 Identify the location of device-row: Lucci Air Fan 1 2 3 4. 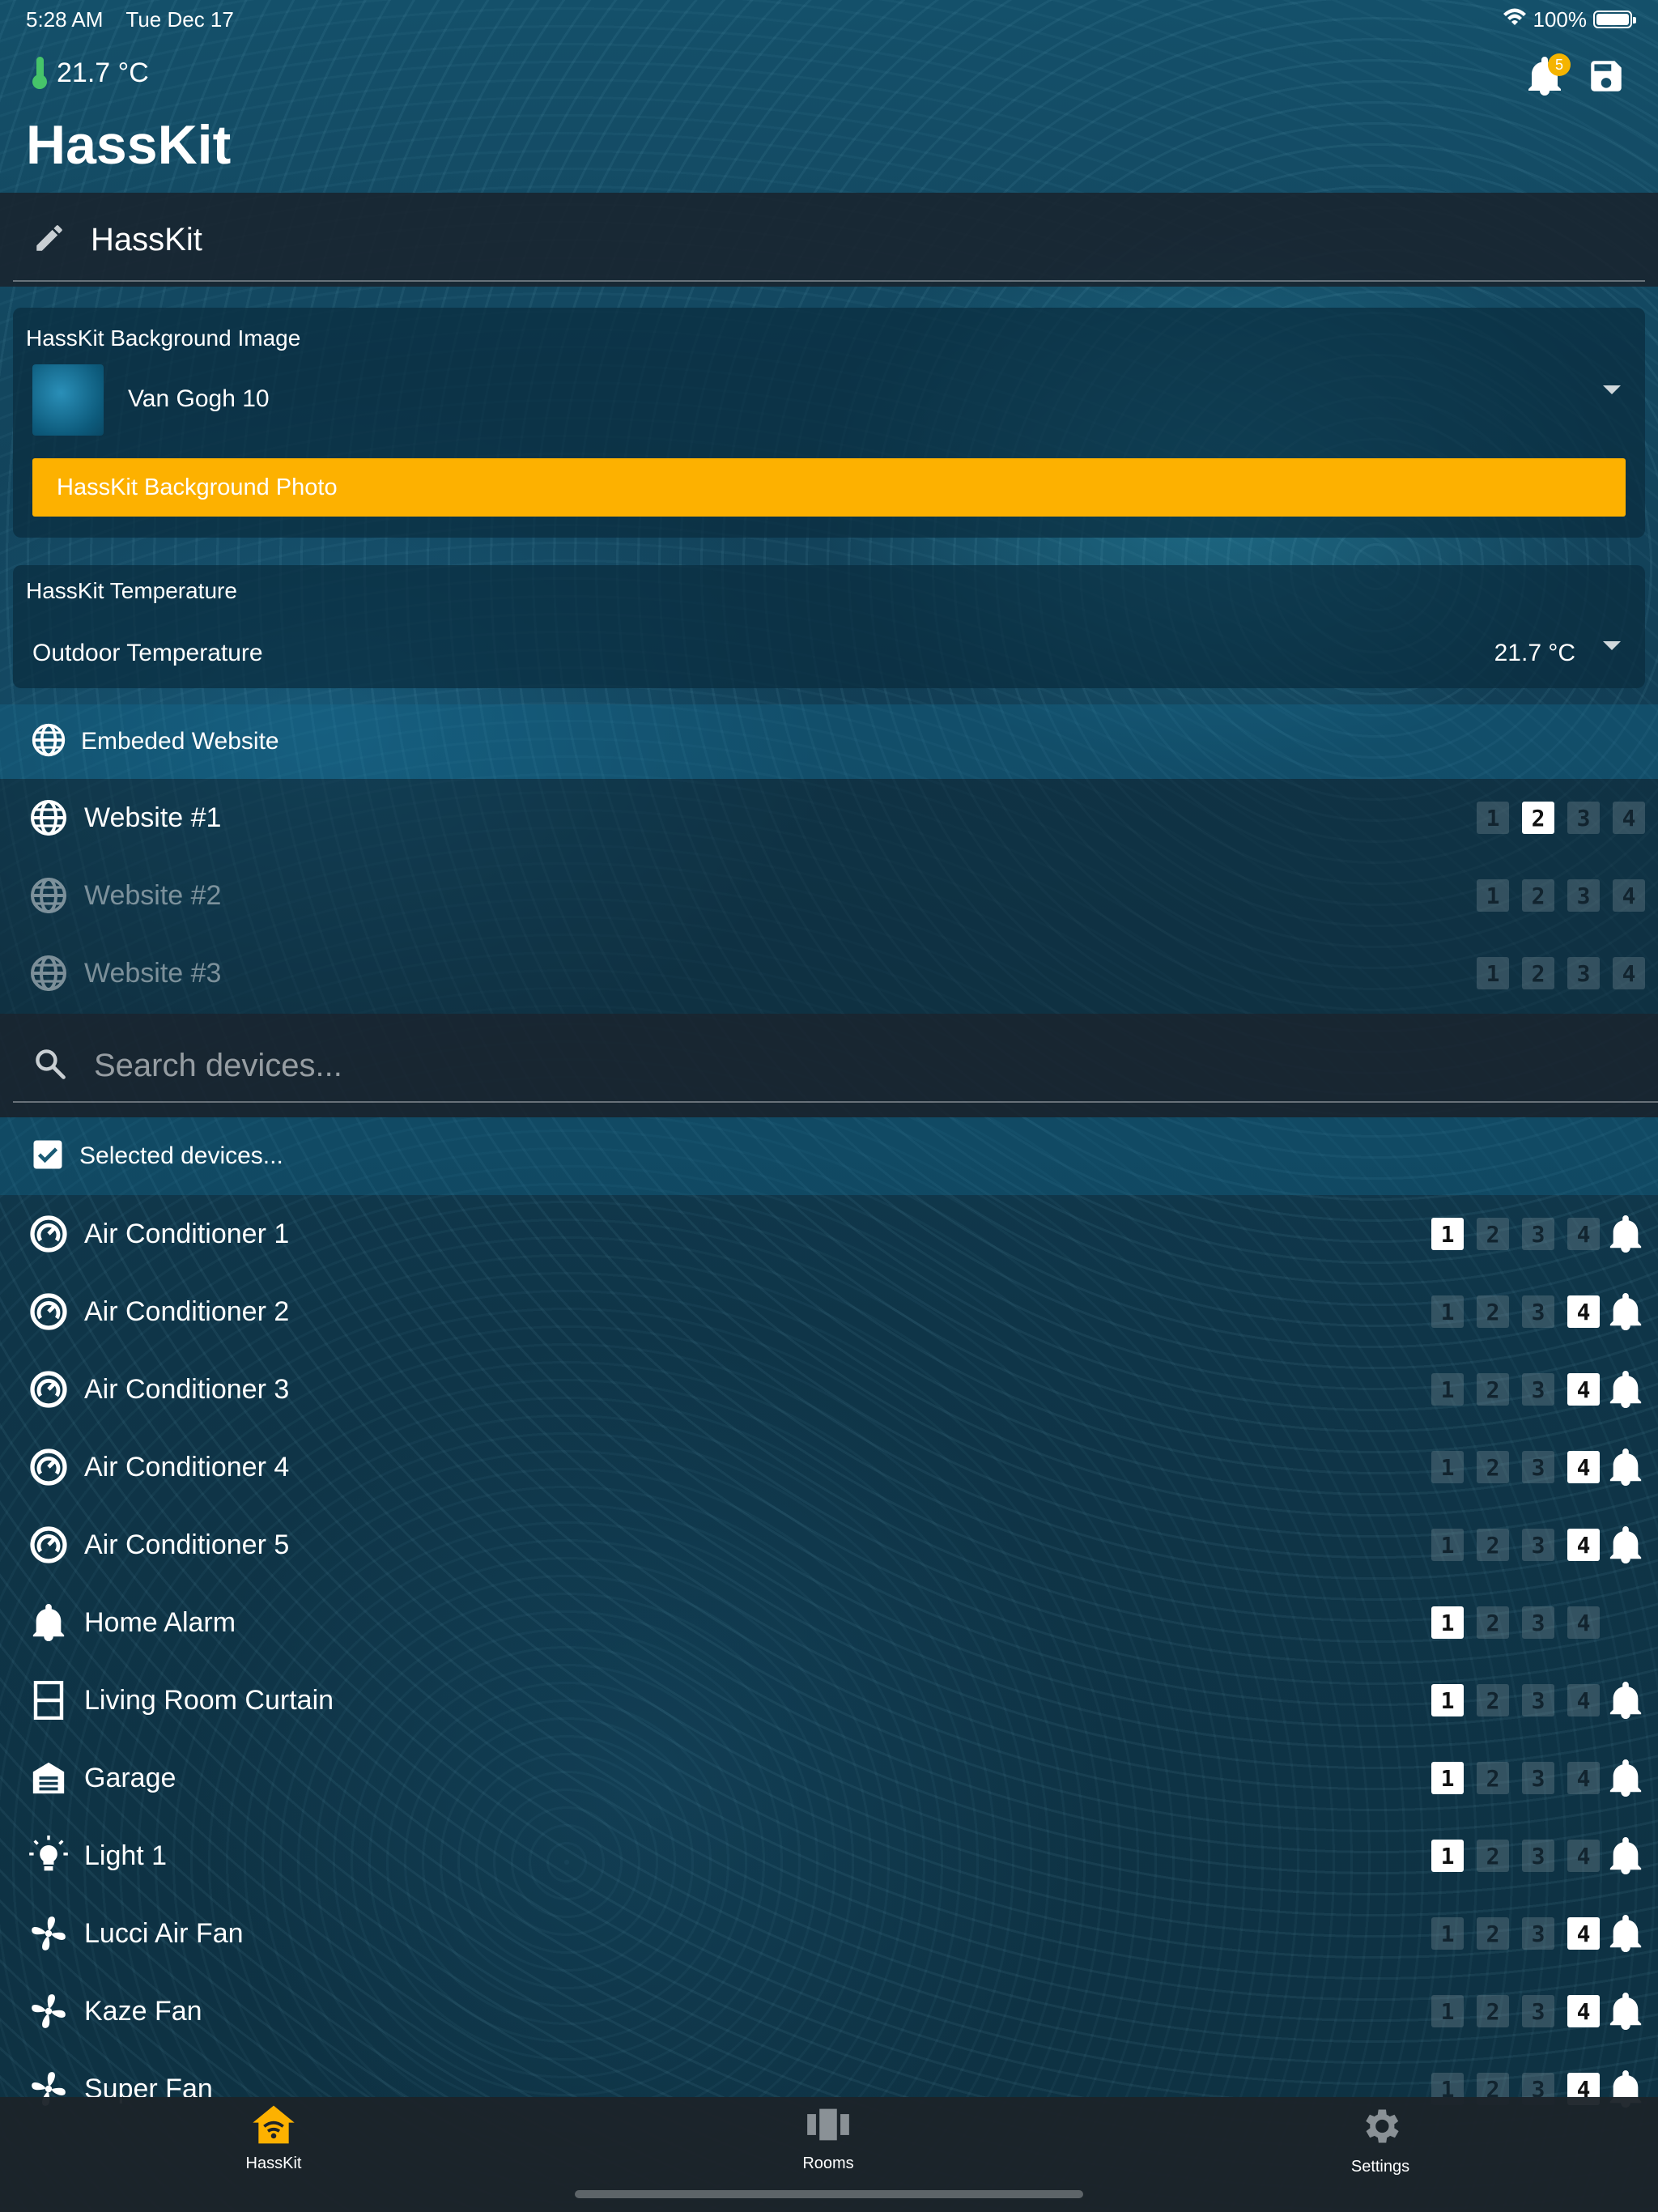
(829, 1933).